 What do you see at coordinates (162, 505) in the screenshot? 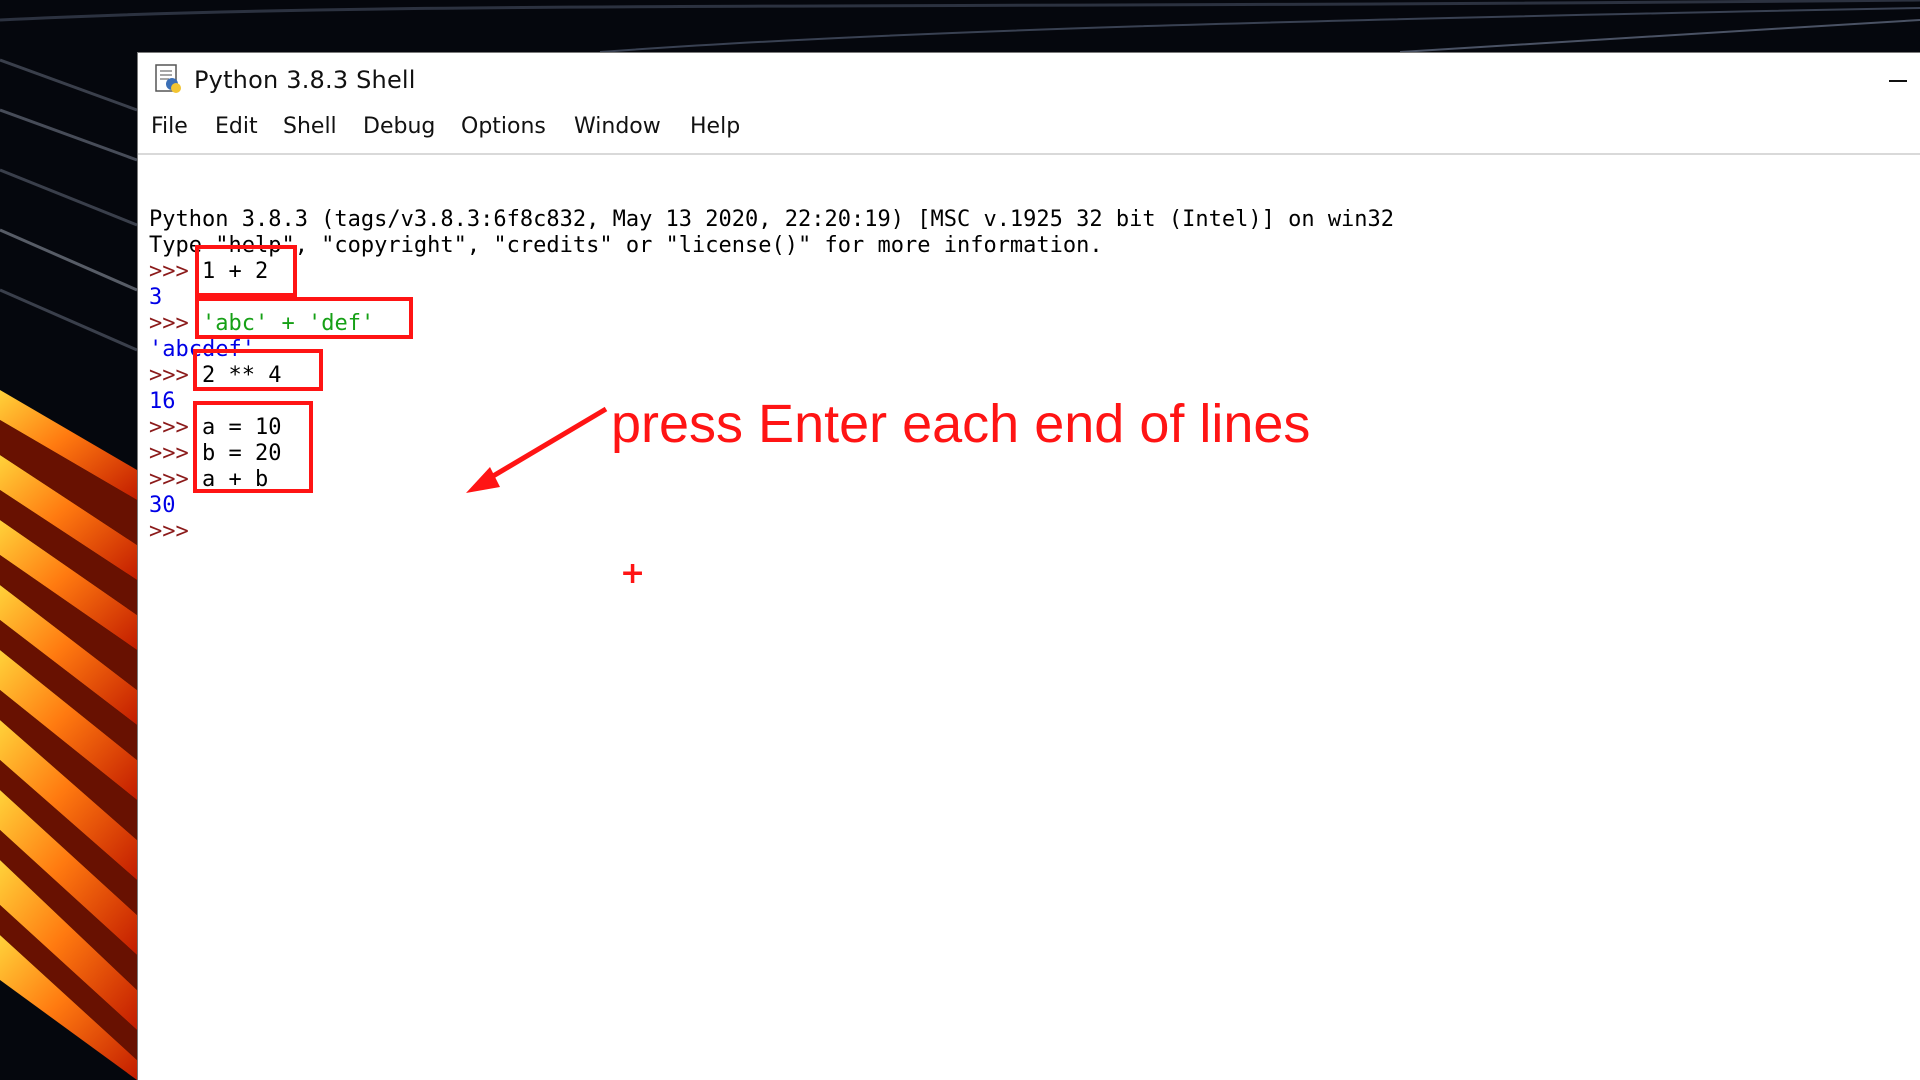
I see `output-line: 30` at bounding box center [162, 505].